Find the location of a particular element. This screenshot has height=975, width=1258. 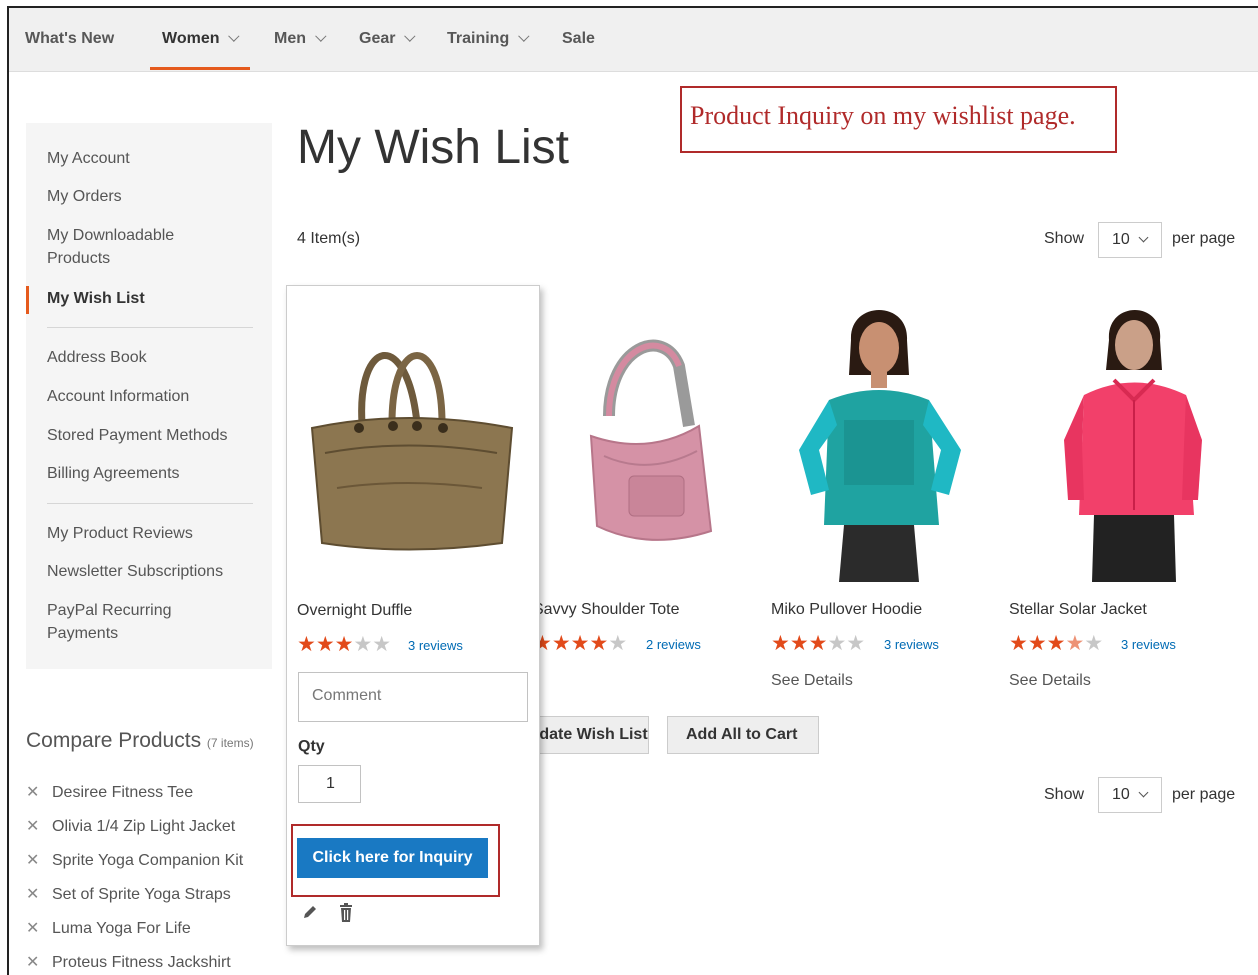

compare-item: ✕ Set of Sprite Yoga Straps is located at coordinates (128, 894).